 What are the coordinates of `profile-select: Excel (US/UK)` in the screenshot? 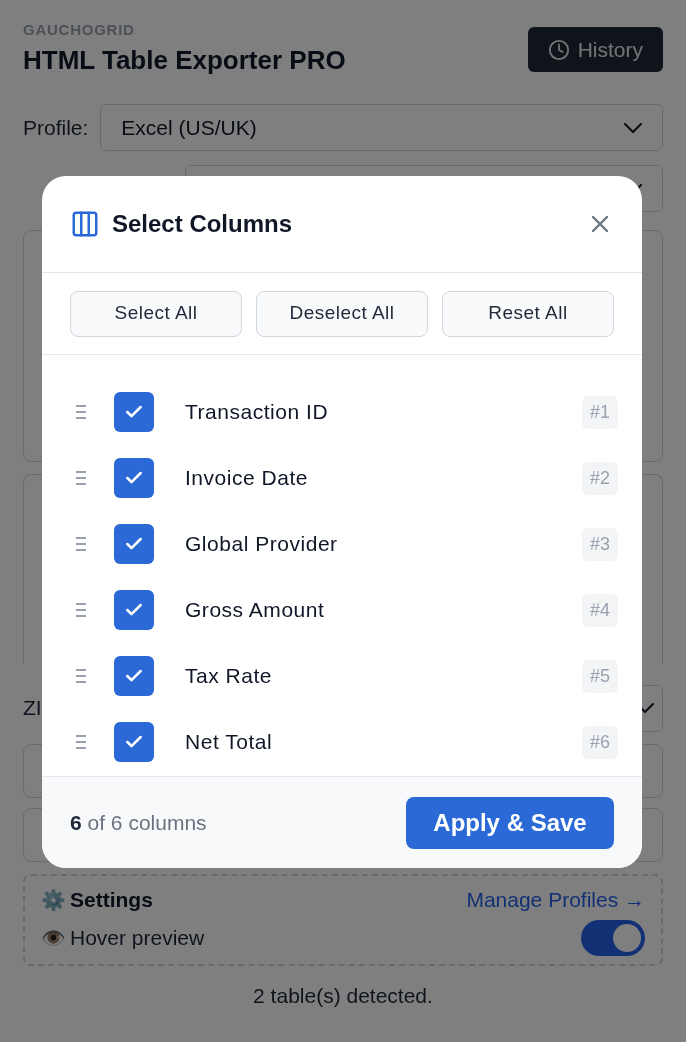 It's located at (381, 127).